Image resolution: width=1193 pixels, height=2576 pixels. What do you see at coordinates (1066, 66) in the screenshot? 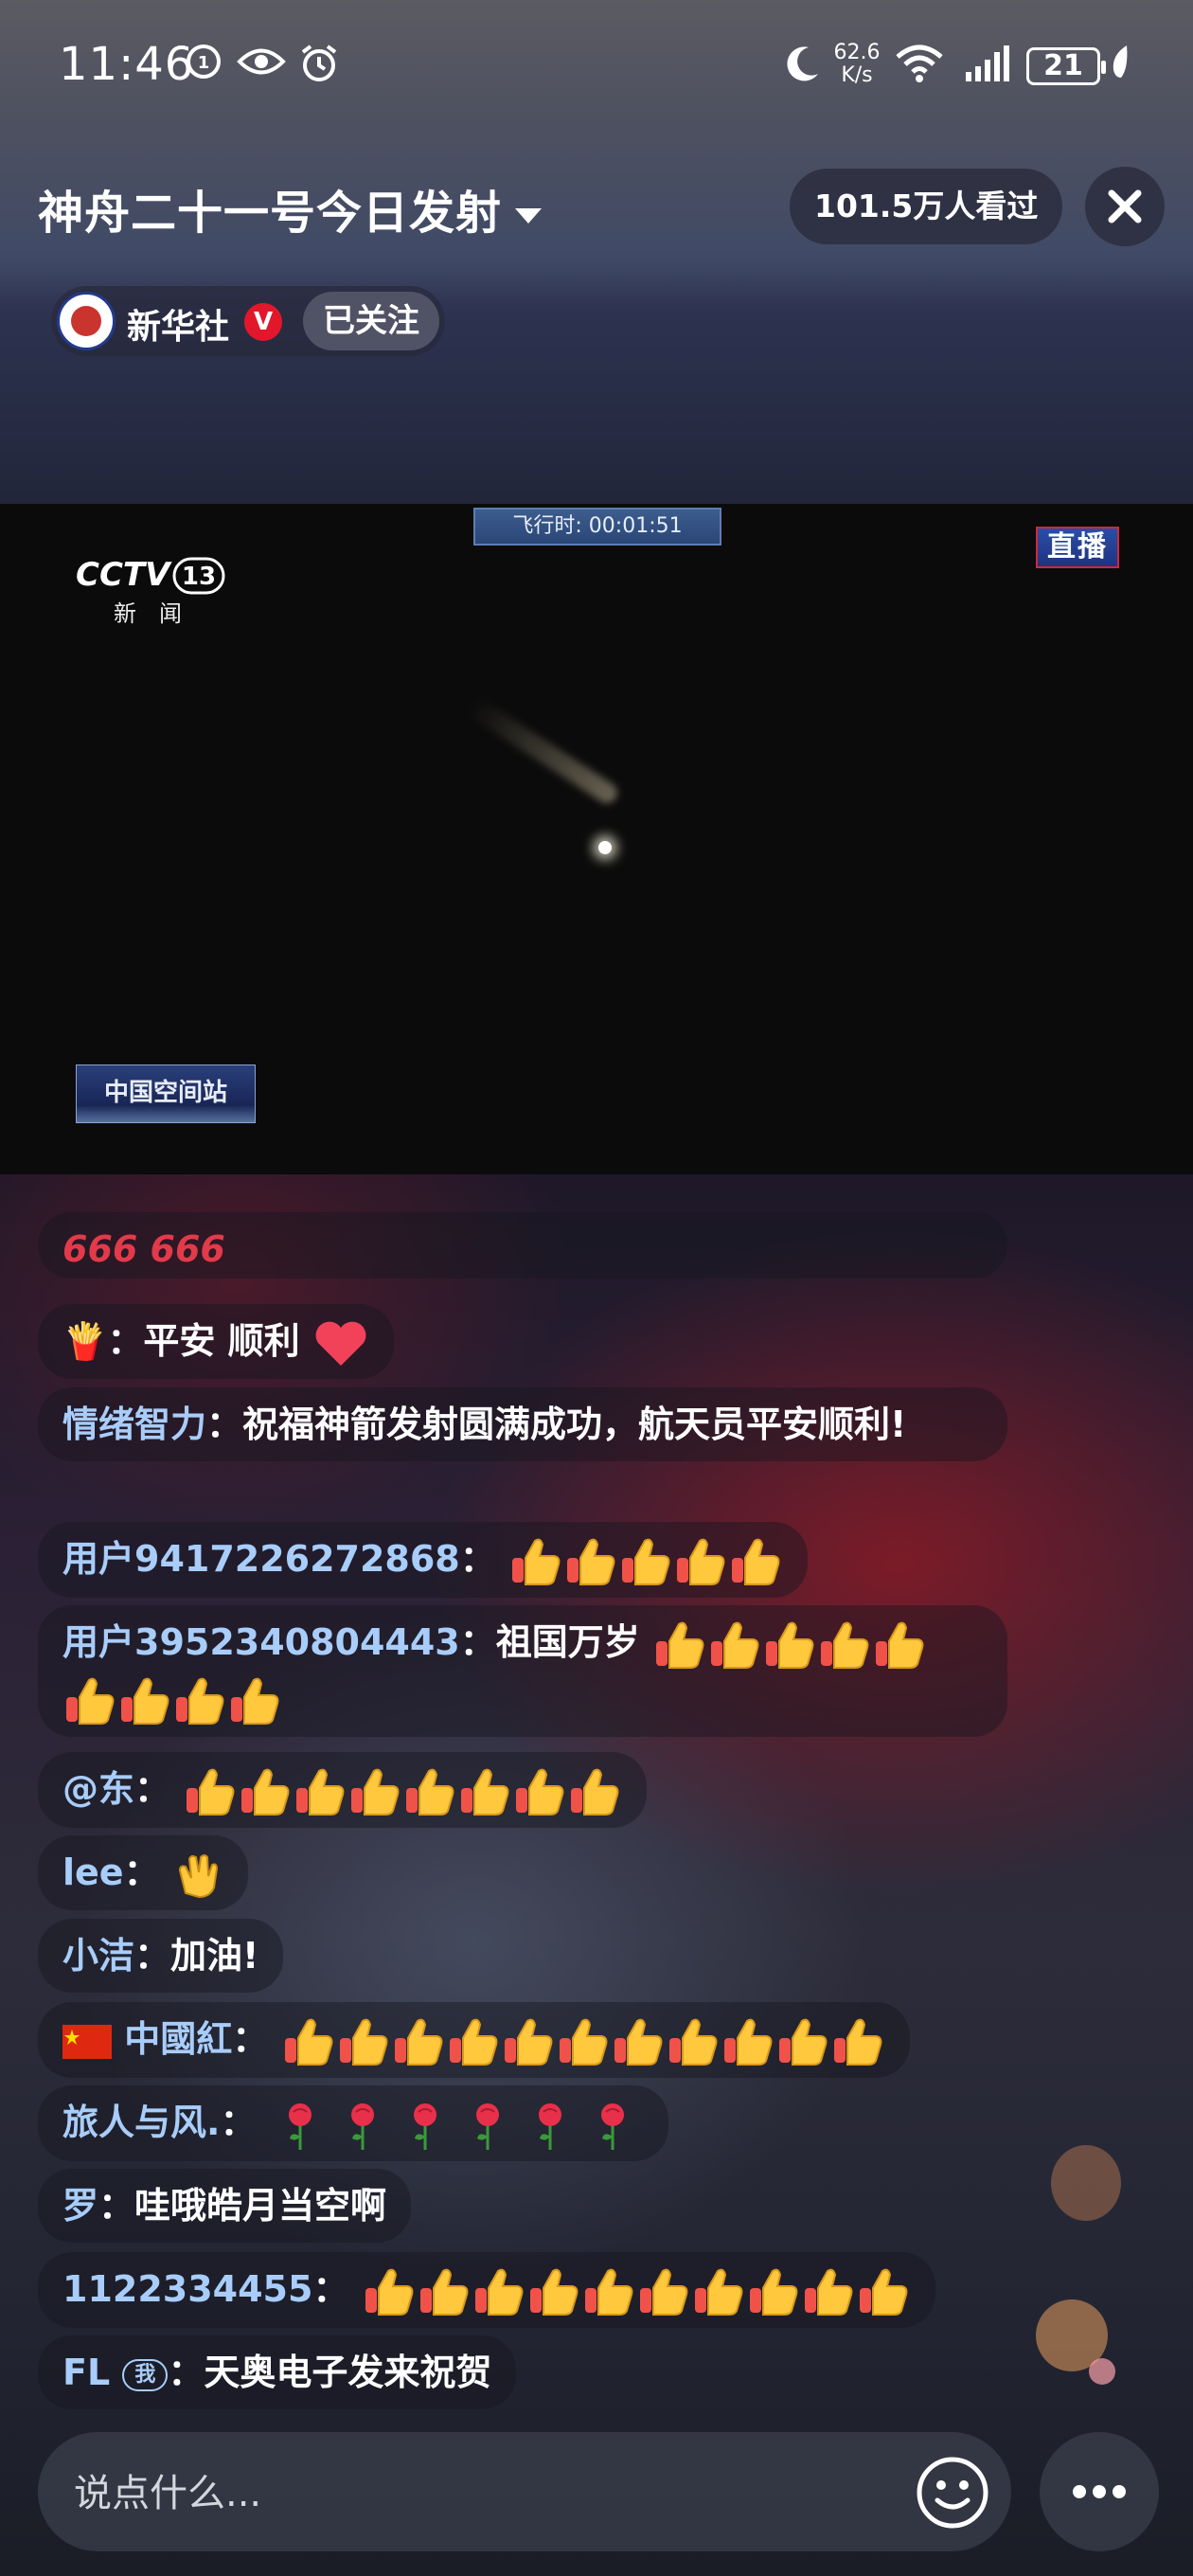
I see `battery-indicator: 21` at bounding box center [1066, 66].